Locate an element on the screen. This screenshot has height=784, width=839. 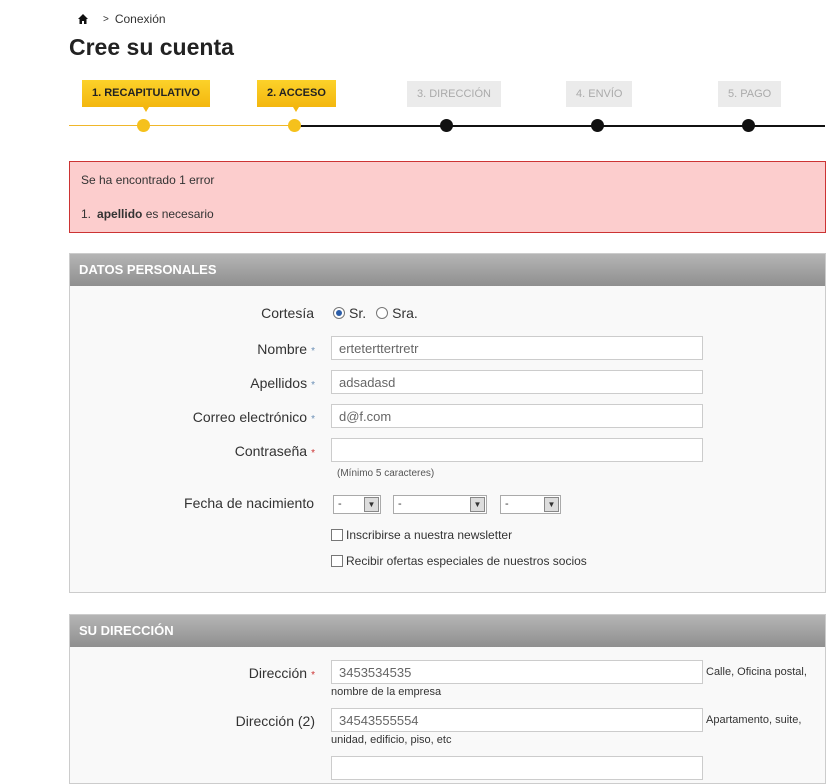
birth-year-select: - ▼ is located at coordinates (530, 504).